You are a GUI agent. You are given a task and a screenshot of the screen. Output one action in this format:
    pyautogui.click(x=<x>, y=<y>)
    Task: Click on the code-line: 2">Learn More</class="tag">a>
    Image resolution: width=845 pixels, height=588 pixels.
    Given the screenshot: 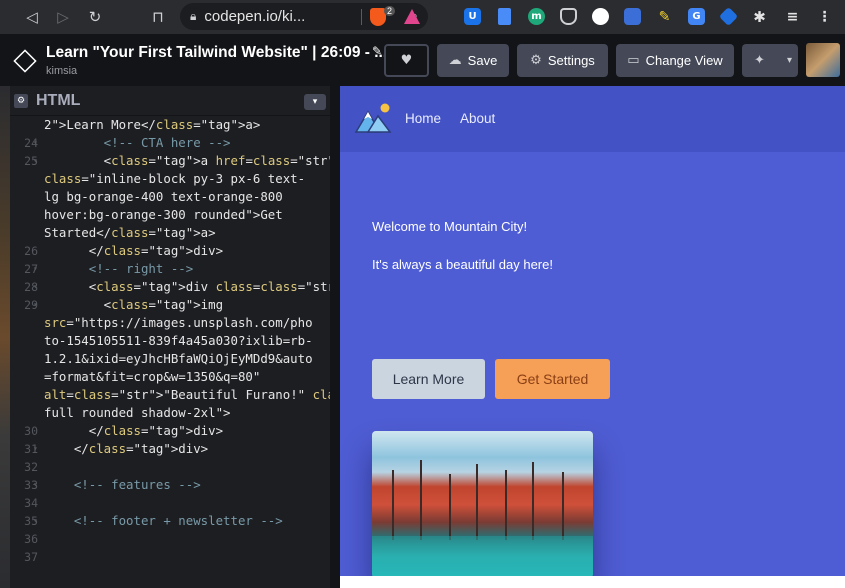 What is the action you would take?
    pyautogui.click(x=167, y=125)
    